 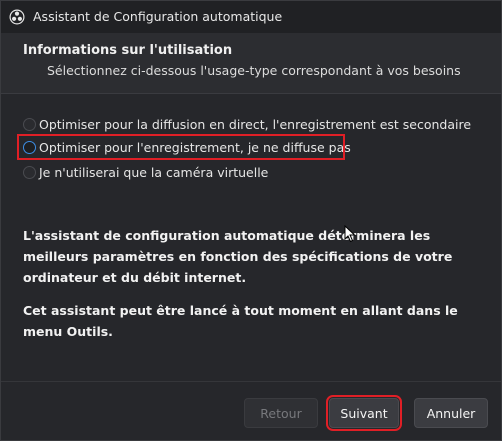 What do you see at coordinates (128, 50) in the screenshot?
I see `page-title: Informations sur l'utilisation` at bounding box center [128, 50].